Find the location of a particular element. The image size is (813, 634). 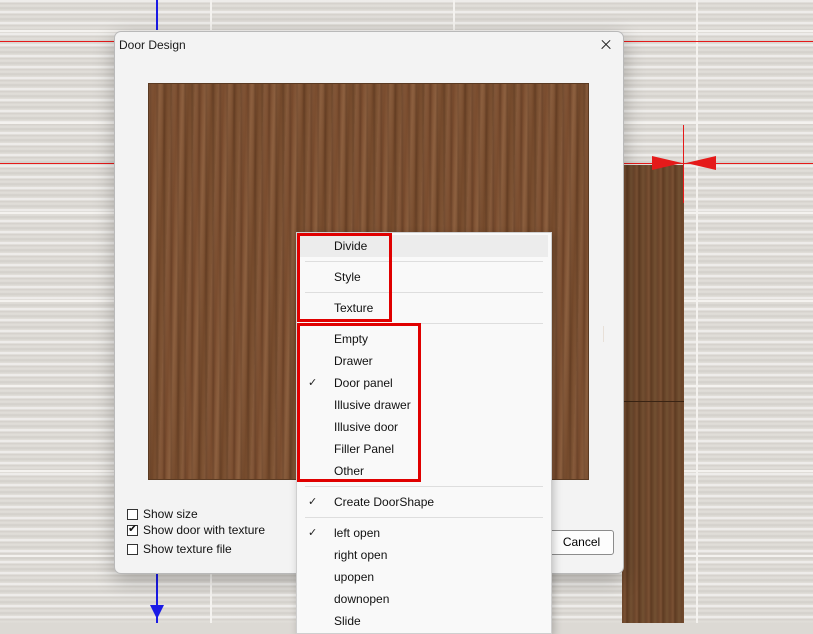

menu-item-empty: Empty is located at coordinates (424, 339).